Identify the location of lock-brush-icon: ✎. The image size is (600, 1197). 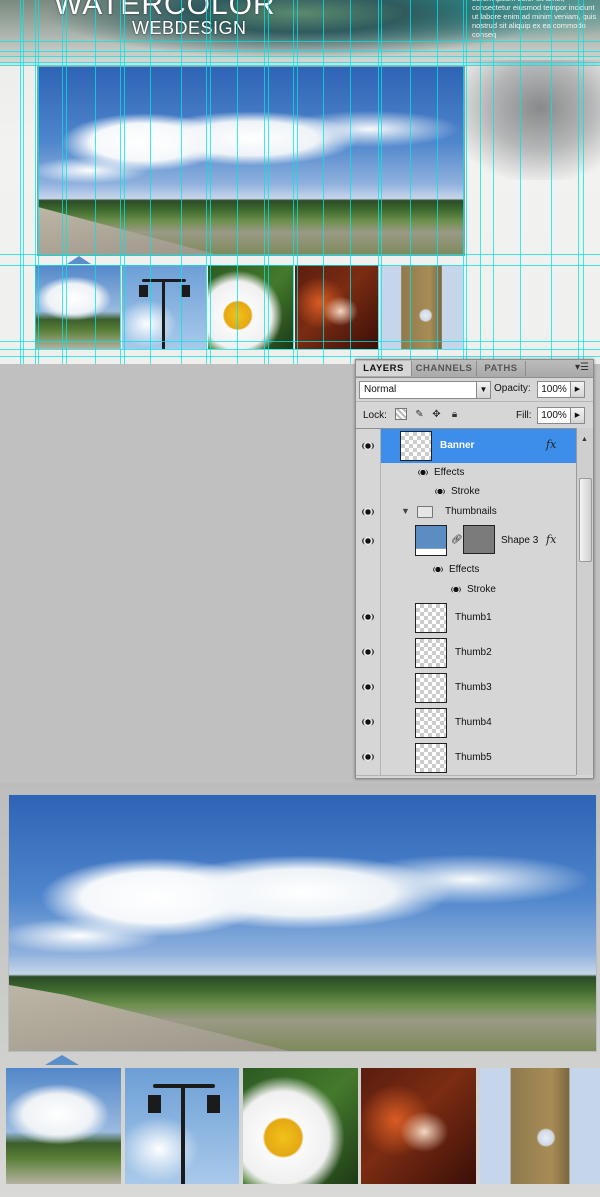
(419, 414).